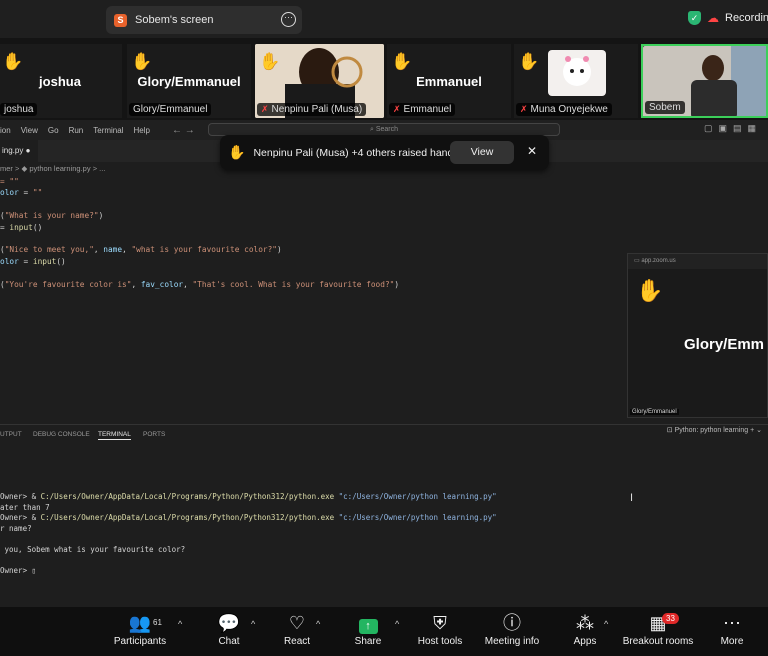  I want to click on muted-mic-icon: ✗, so click(524, 109).